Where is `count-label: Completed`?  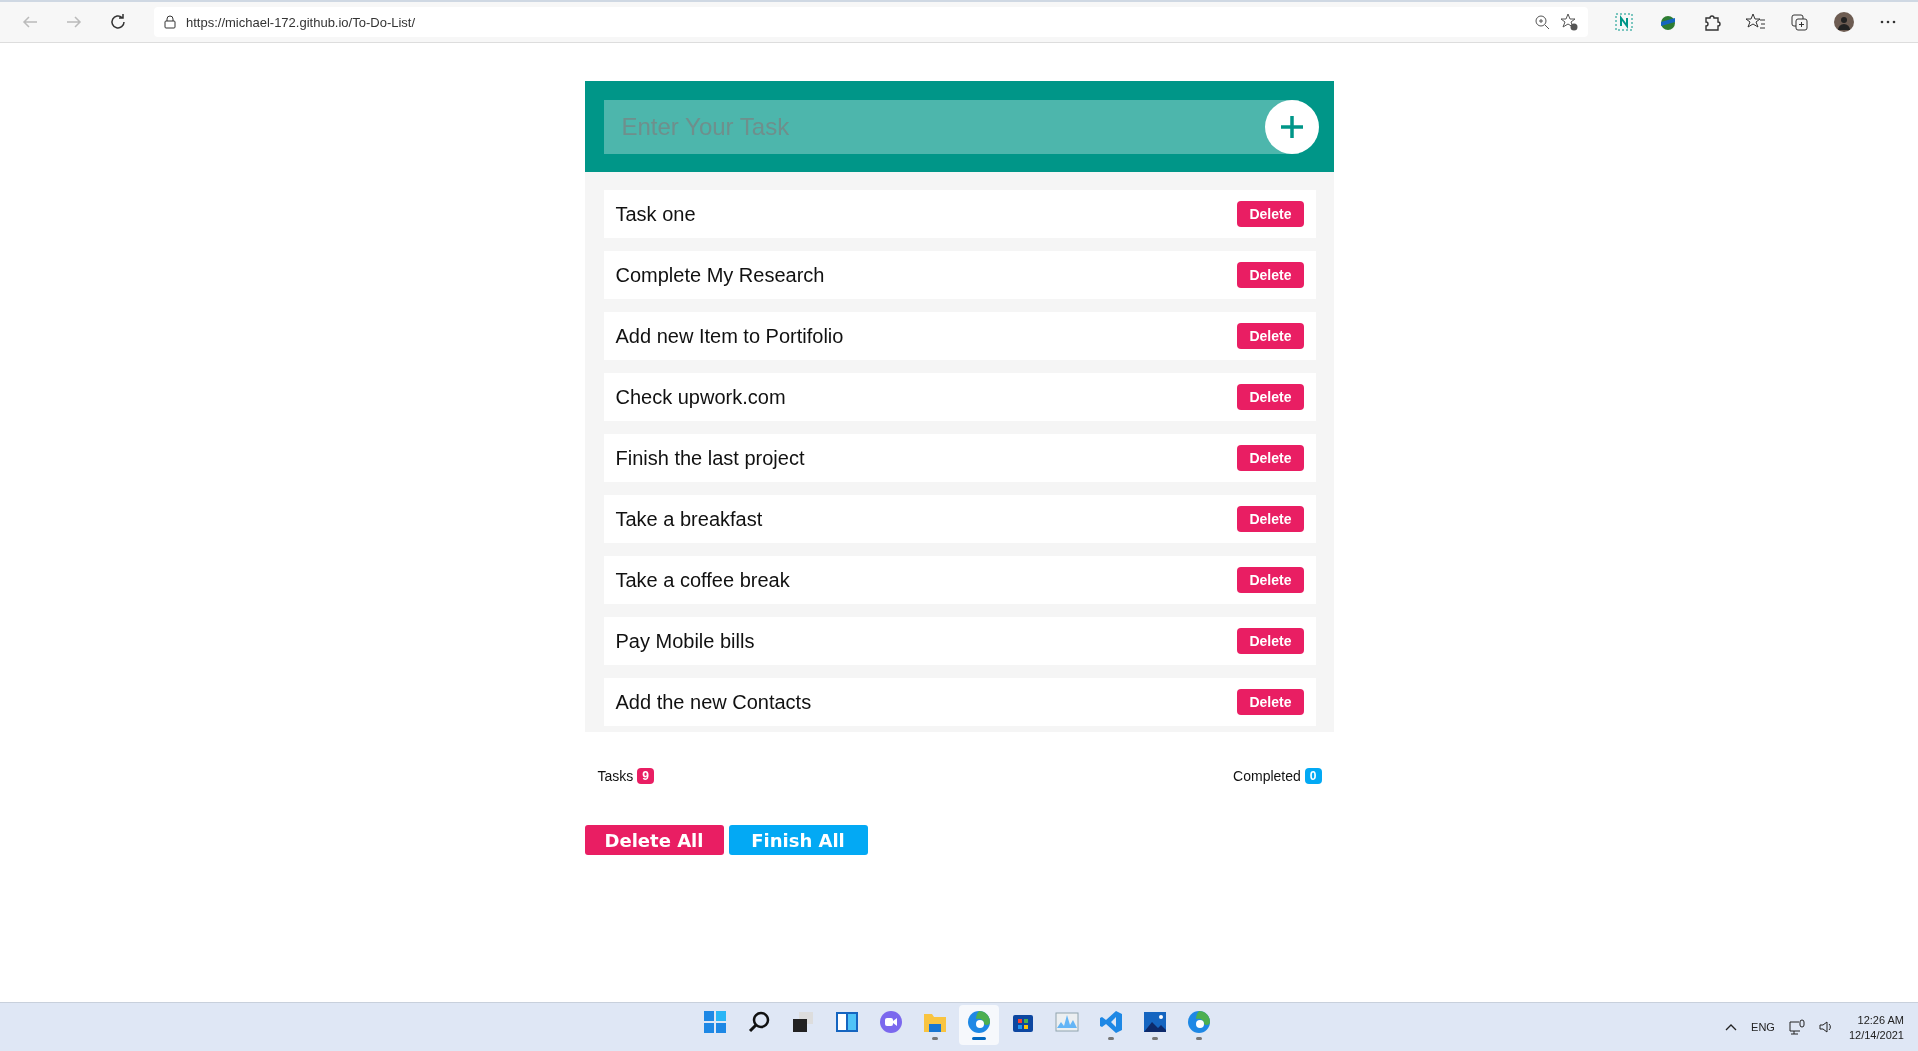 count-label: Completed is located at coordinates (1267, 776).